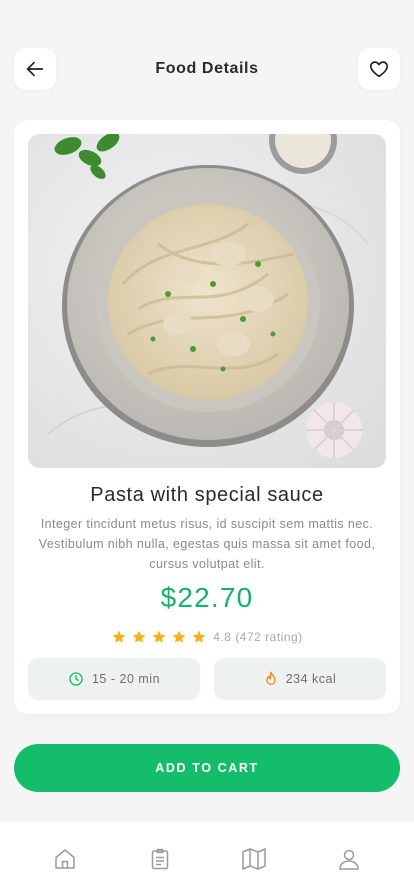  I want to click on header: Food Details, so click(207, 69).